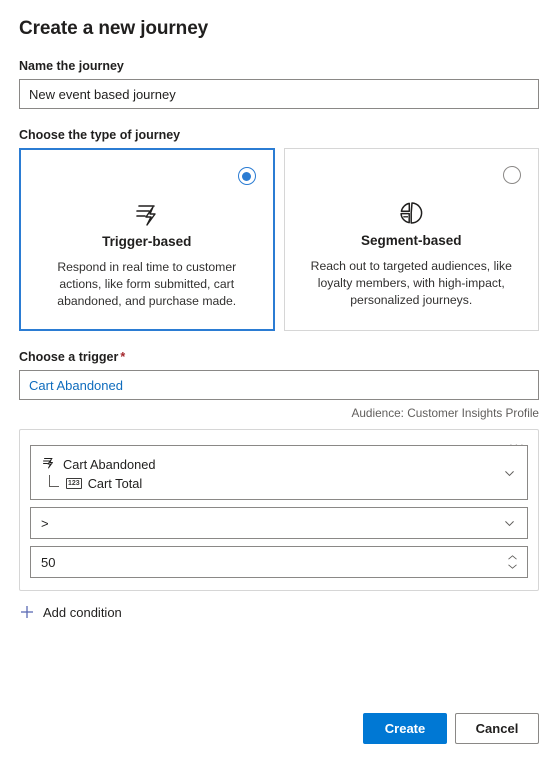 The width and height of the screenshot is (558, 761). I want to click on trigger-select-input, so click(279, 385).